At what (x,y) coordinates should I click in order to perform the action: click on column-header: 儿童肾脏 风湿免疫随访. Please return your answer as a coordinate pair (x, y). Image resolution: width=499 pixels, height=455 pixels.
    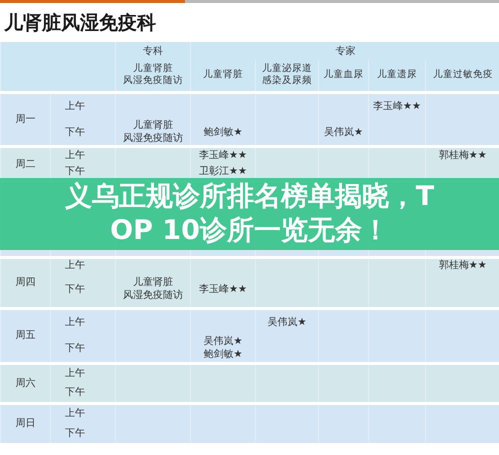
    Looking at the image, I should click on (153, 75).